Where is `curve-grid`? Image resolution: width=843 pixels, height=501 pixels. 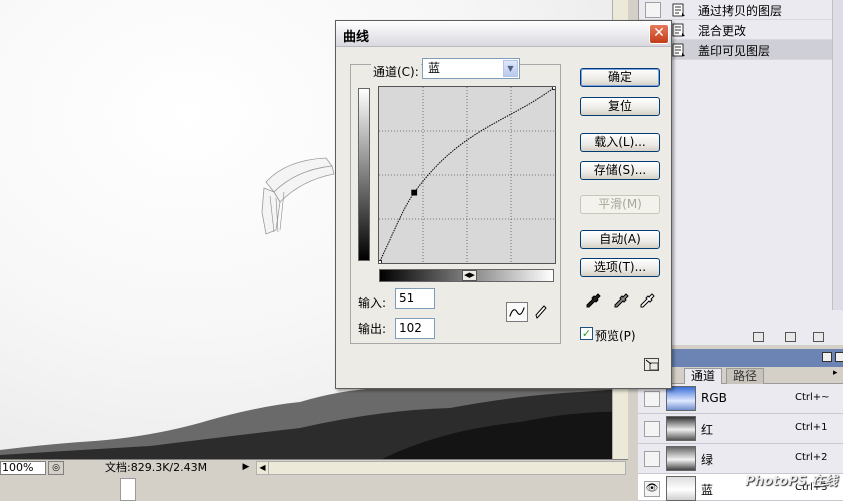
curve-grid is located at coordinates (467, 175).